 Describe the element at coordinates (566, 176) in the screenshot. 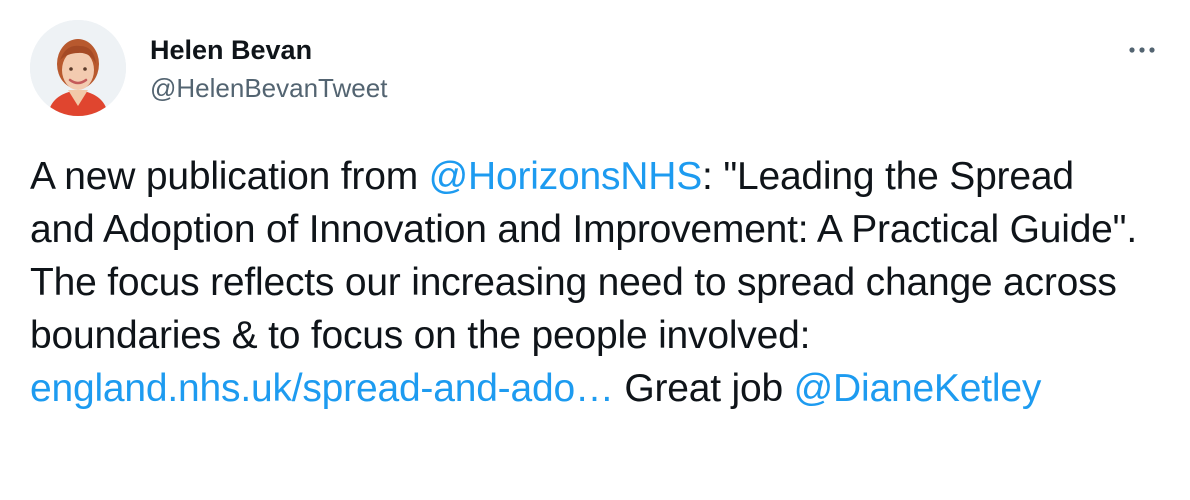

I see `mention-horizons-nhs: @HorizonsNHS` at that location.